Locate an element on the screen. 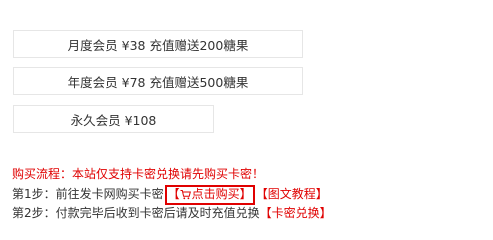 The image size is (493, 240). plan-lifetime-button: 永久会员 ¥108 is located at coordinates (113, 119).